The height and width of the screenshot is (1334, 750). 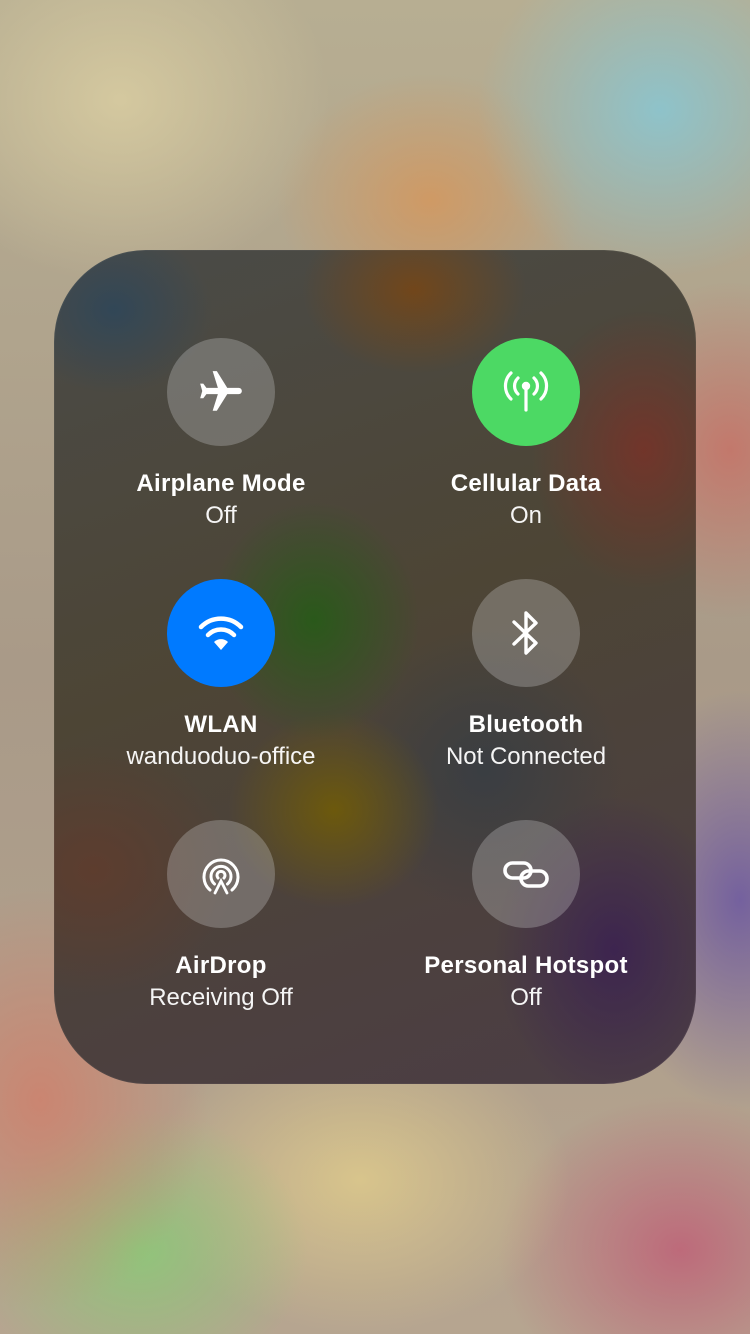 I want to click on bluetooth-label: Bluetooth, so click(x=526, y=724).